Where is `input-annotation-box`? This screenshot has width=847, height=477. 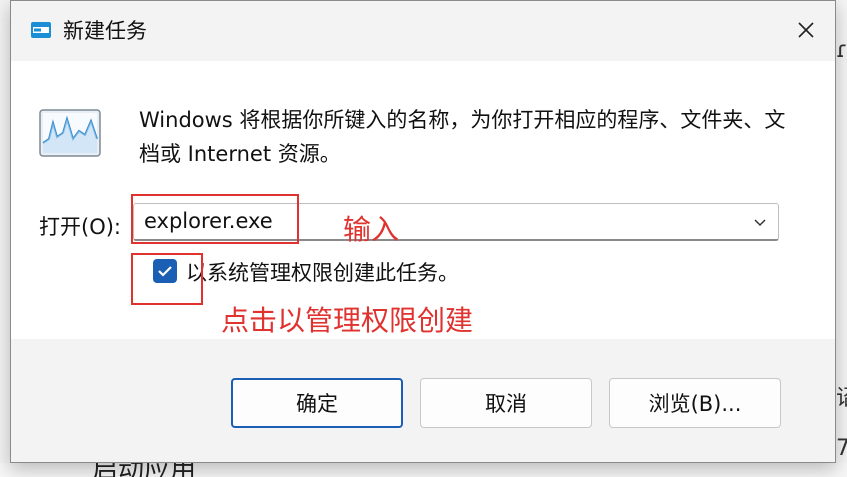
input-annotation-box is located at coordinates (215, 219).